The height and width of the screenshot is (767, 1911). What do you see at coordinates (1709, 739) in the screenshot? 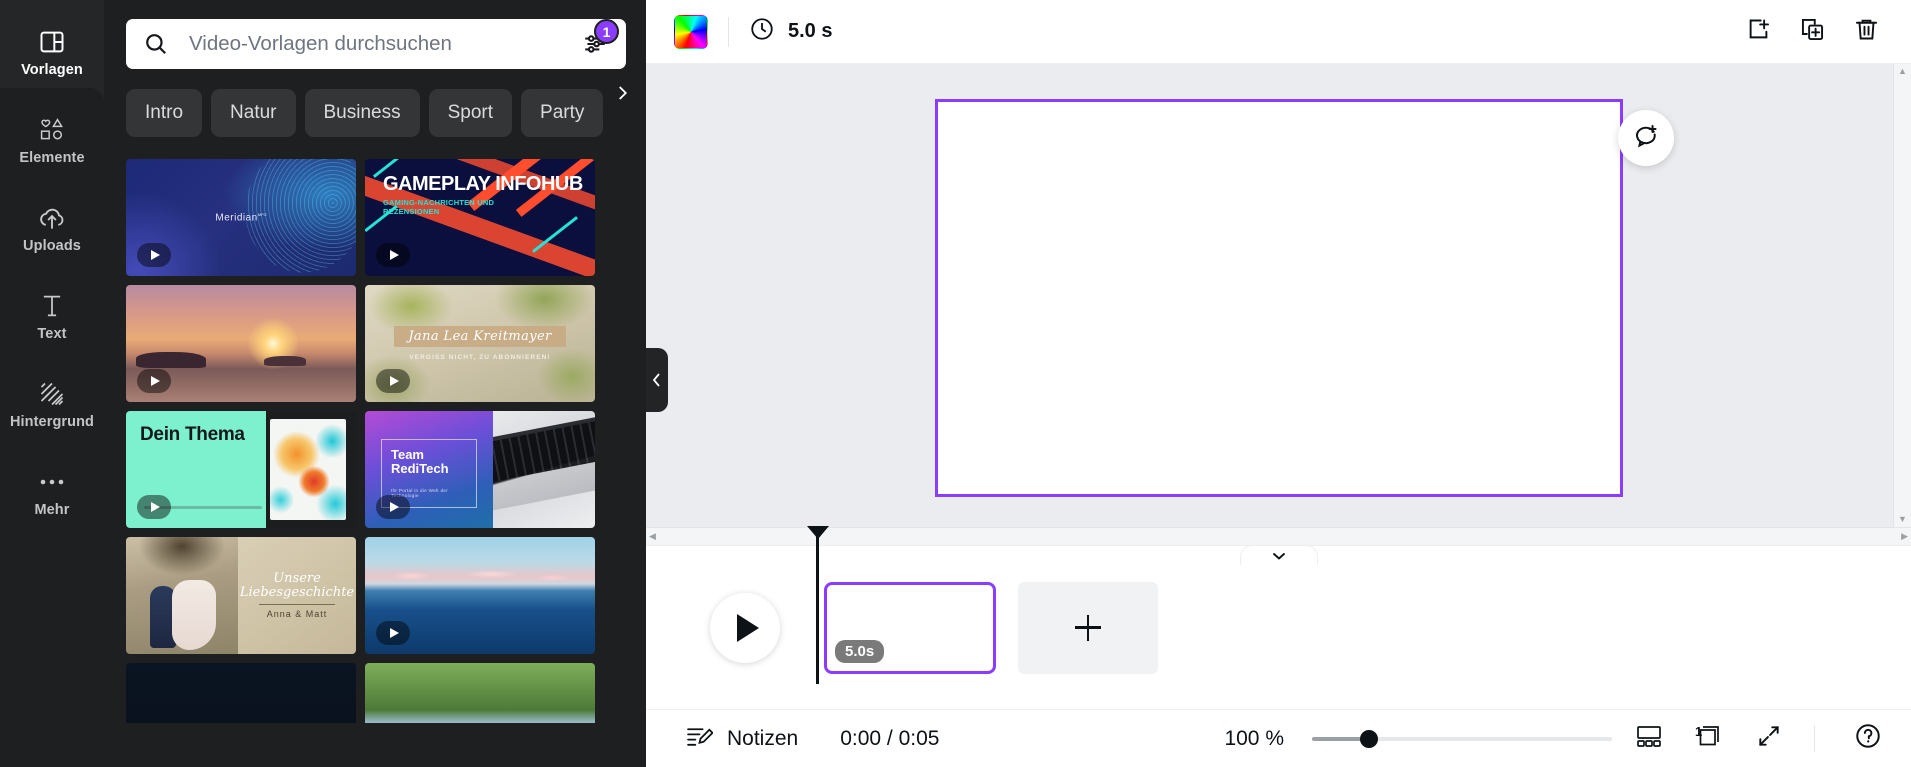
I see `page-count-button: 1` at bounding box center [1709, 739].